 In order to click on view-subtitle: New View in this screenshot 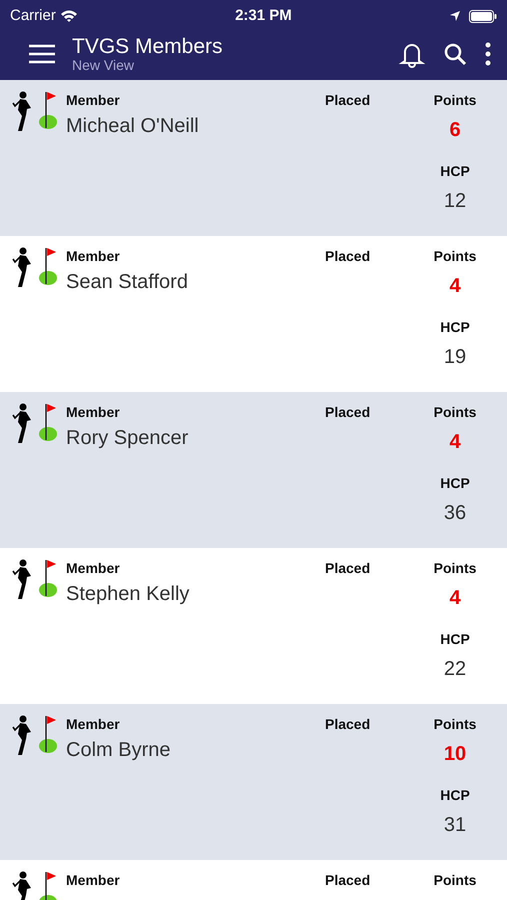, I will do `click(103, 66)`.